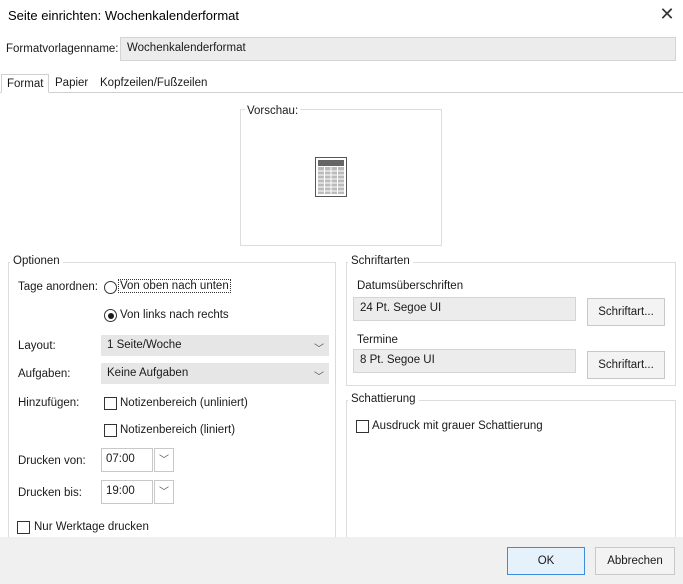 Image resolution: width=683 pixels, height=584 pixels. What do you see at coordinates (464, 361) in the screenshot?
I see `appointments-field: 8 Pt. Segoe UI` at bounding box center [464, 361].